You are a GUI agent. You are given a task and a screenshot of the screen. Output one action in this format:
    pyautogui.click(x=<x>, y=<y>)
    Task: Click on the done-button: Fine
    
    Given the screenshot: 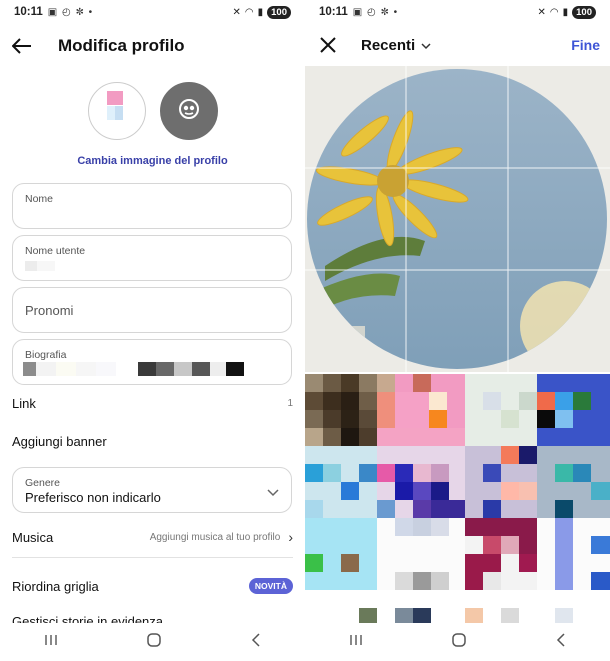 What is the action you would take?
    pyautogui.click(x=585, y=45)
    